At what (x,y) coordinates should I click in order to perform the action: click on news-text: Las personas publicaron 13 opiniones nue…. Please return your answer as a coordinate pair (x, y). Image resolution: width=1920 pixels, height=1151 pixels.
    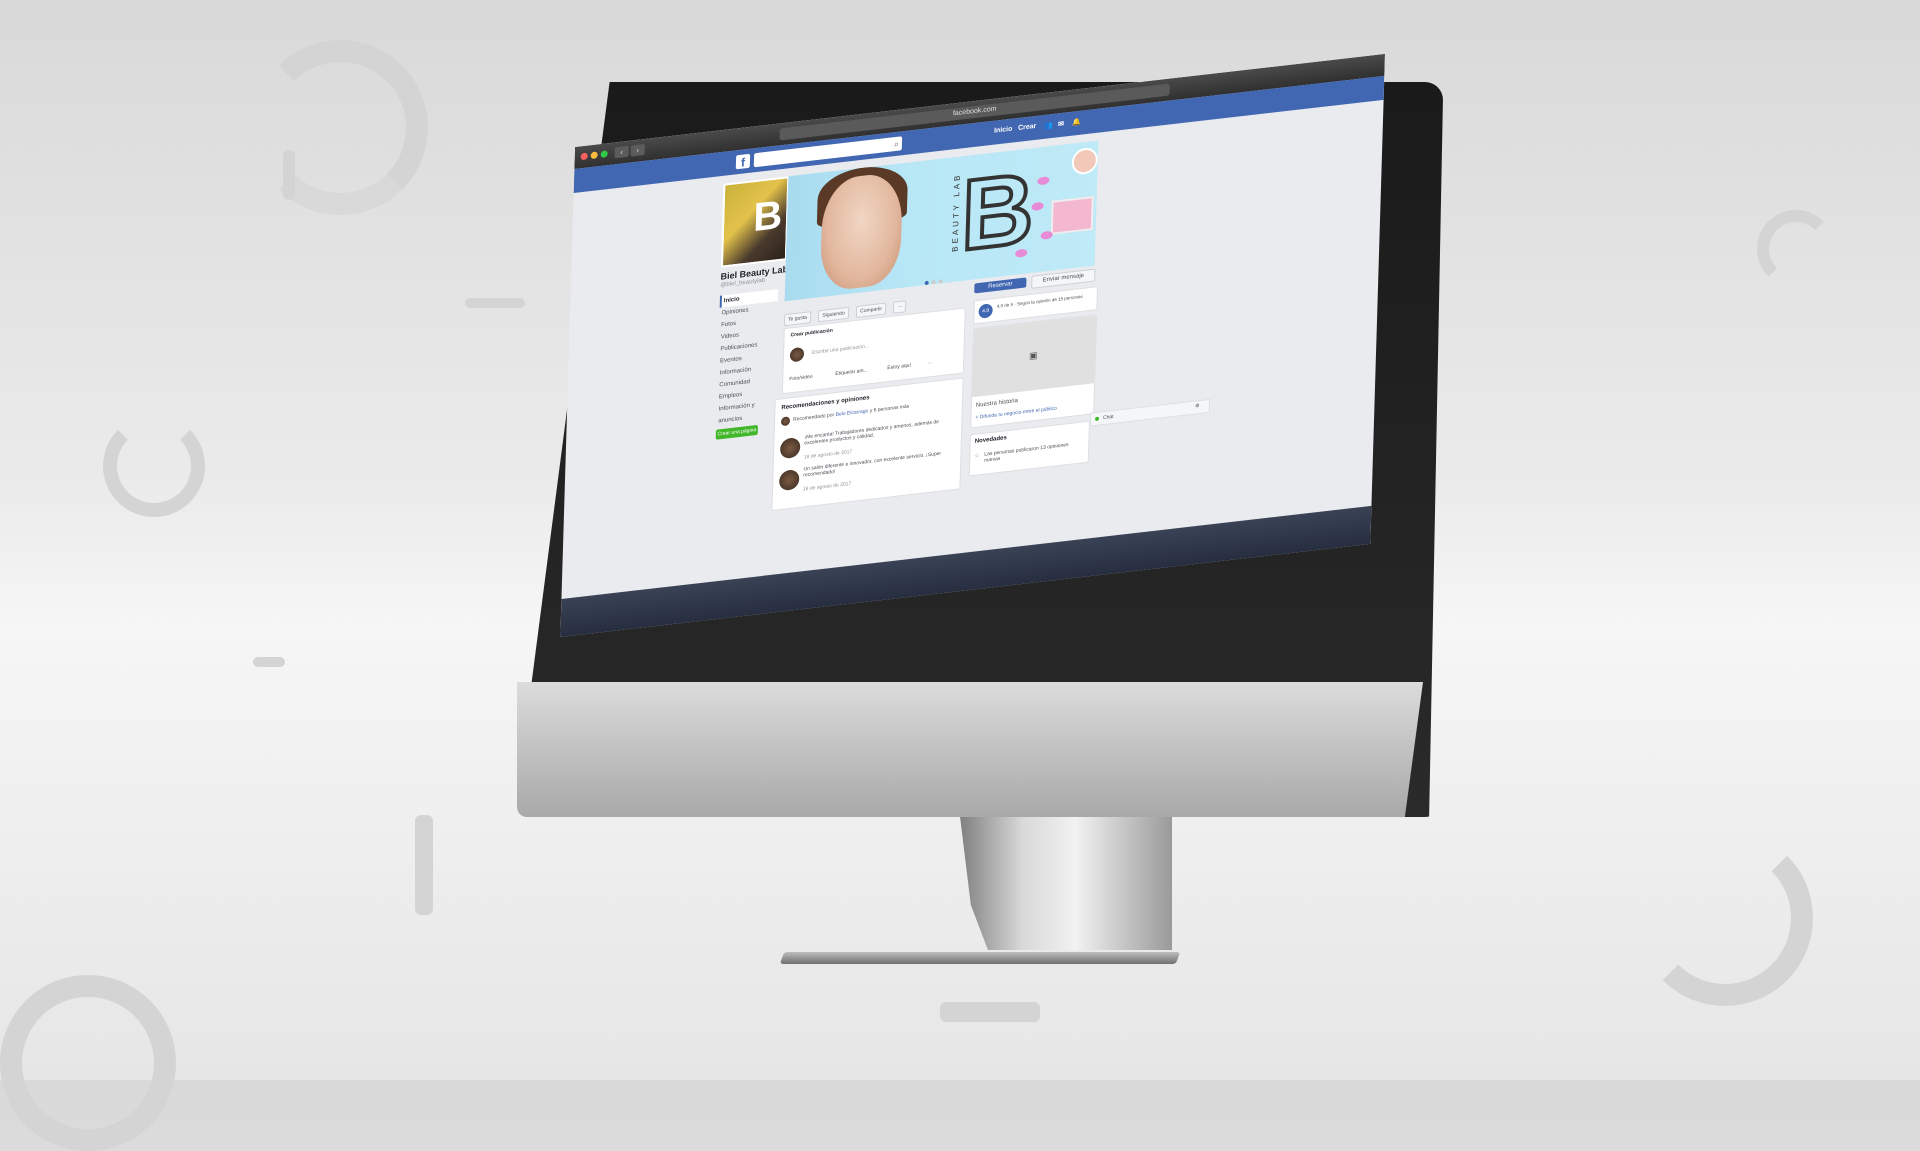
    Looking at the image, I should click on (1034, 452).